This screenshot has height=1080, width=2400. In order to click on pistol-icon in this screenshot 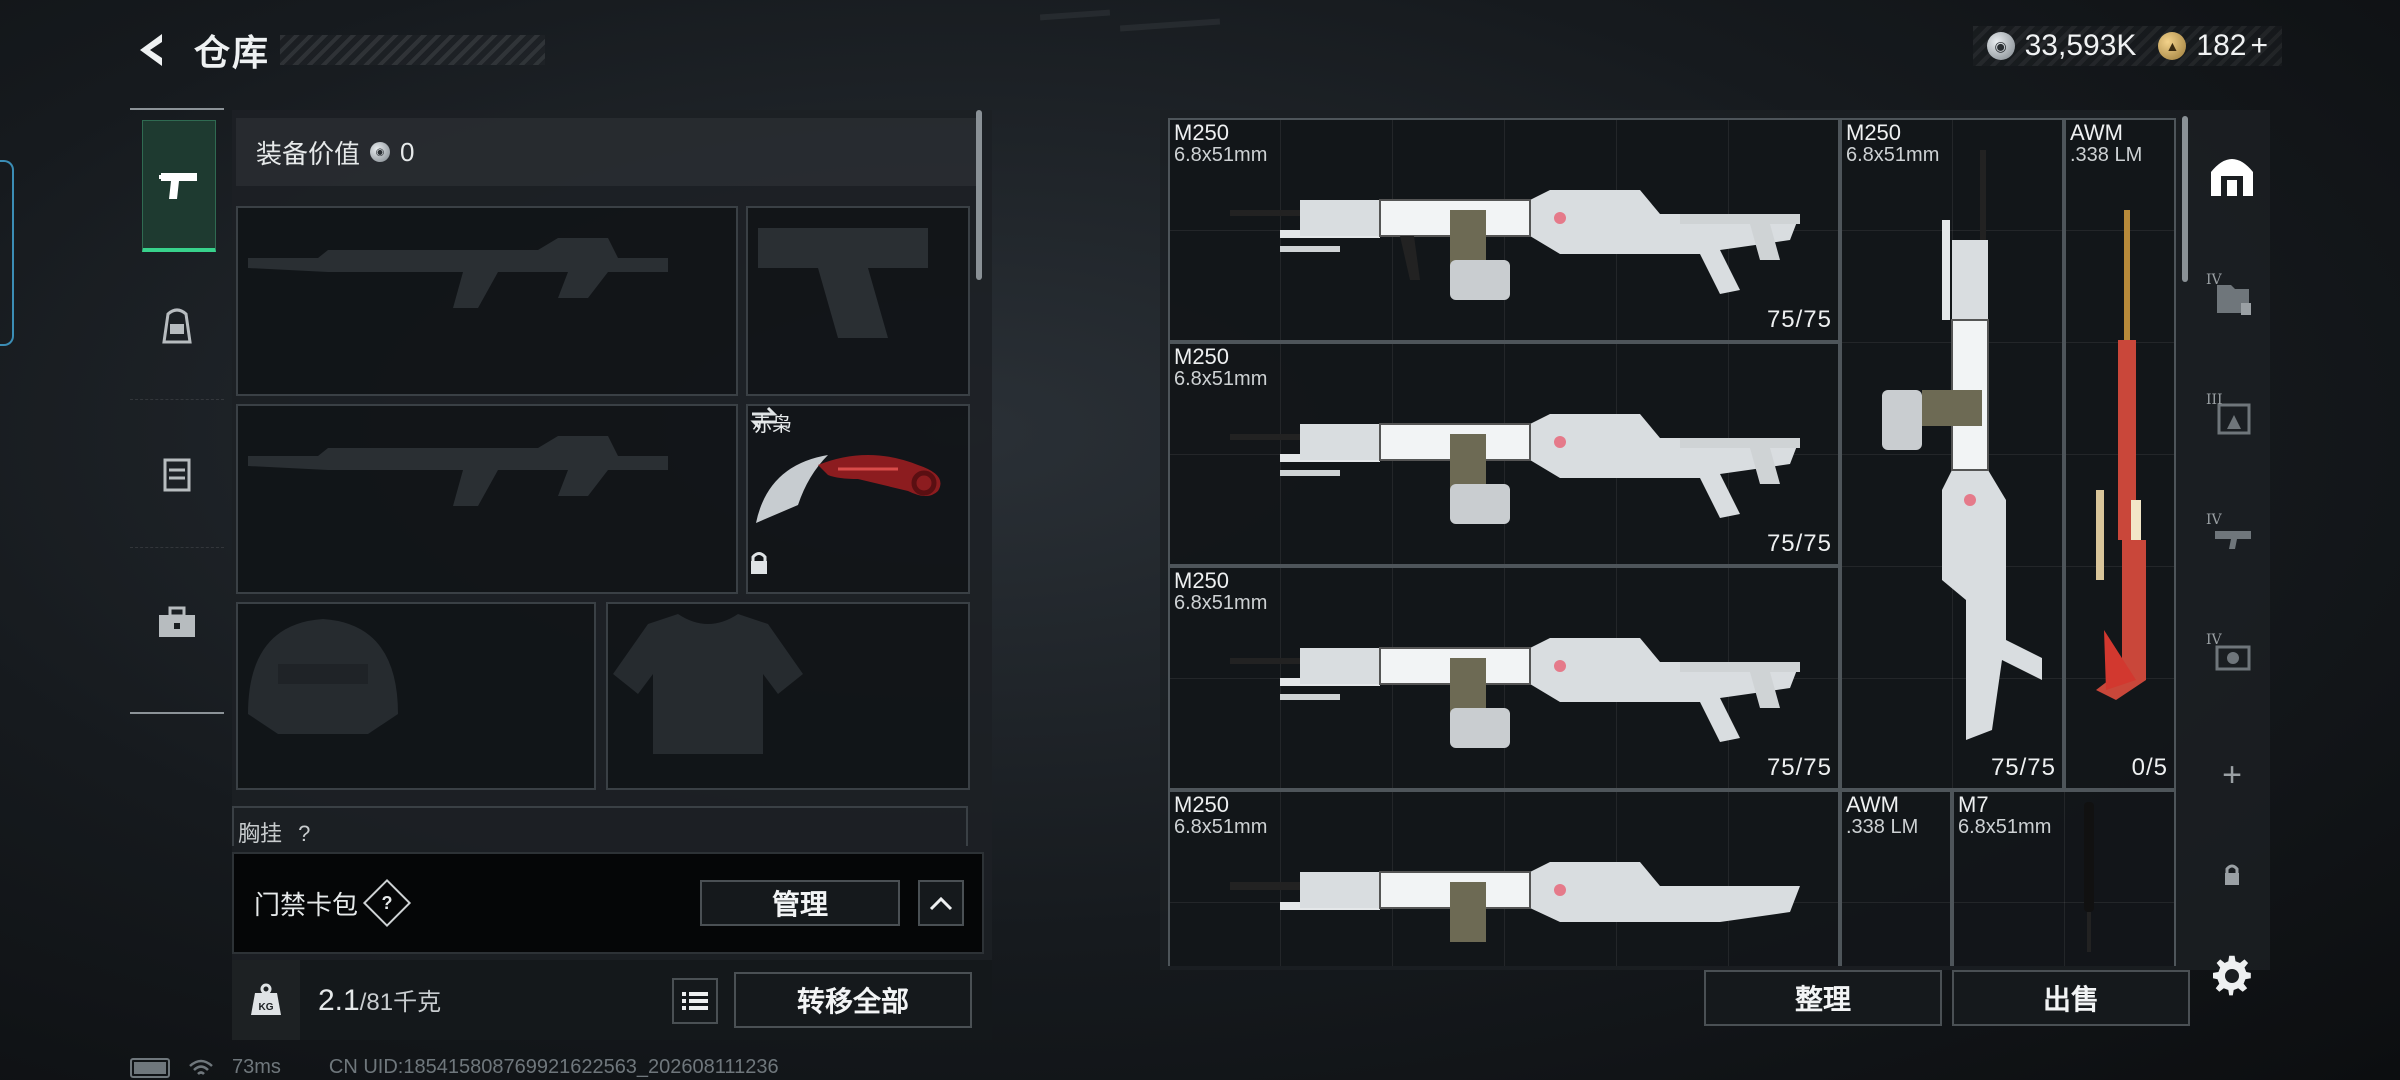, I will do `click(178, 185)`.